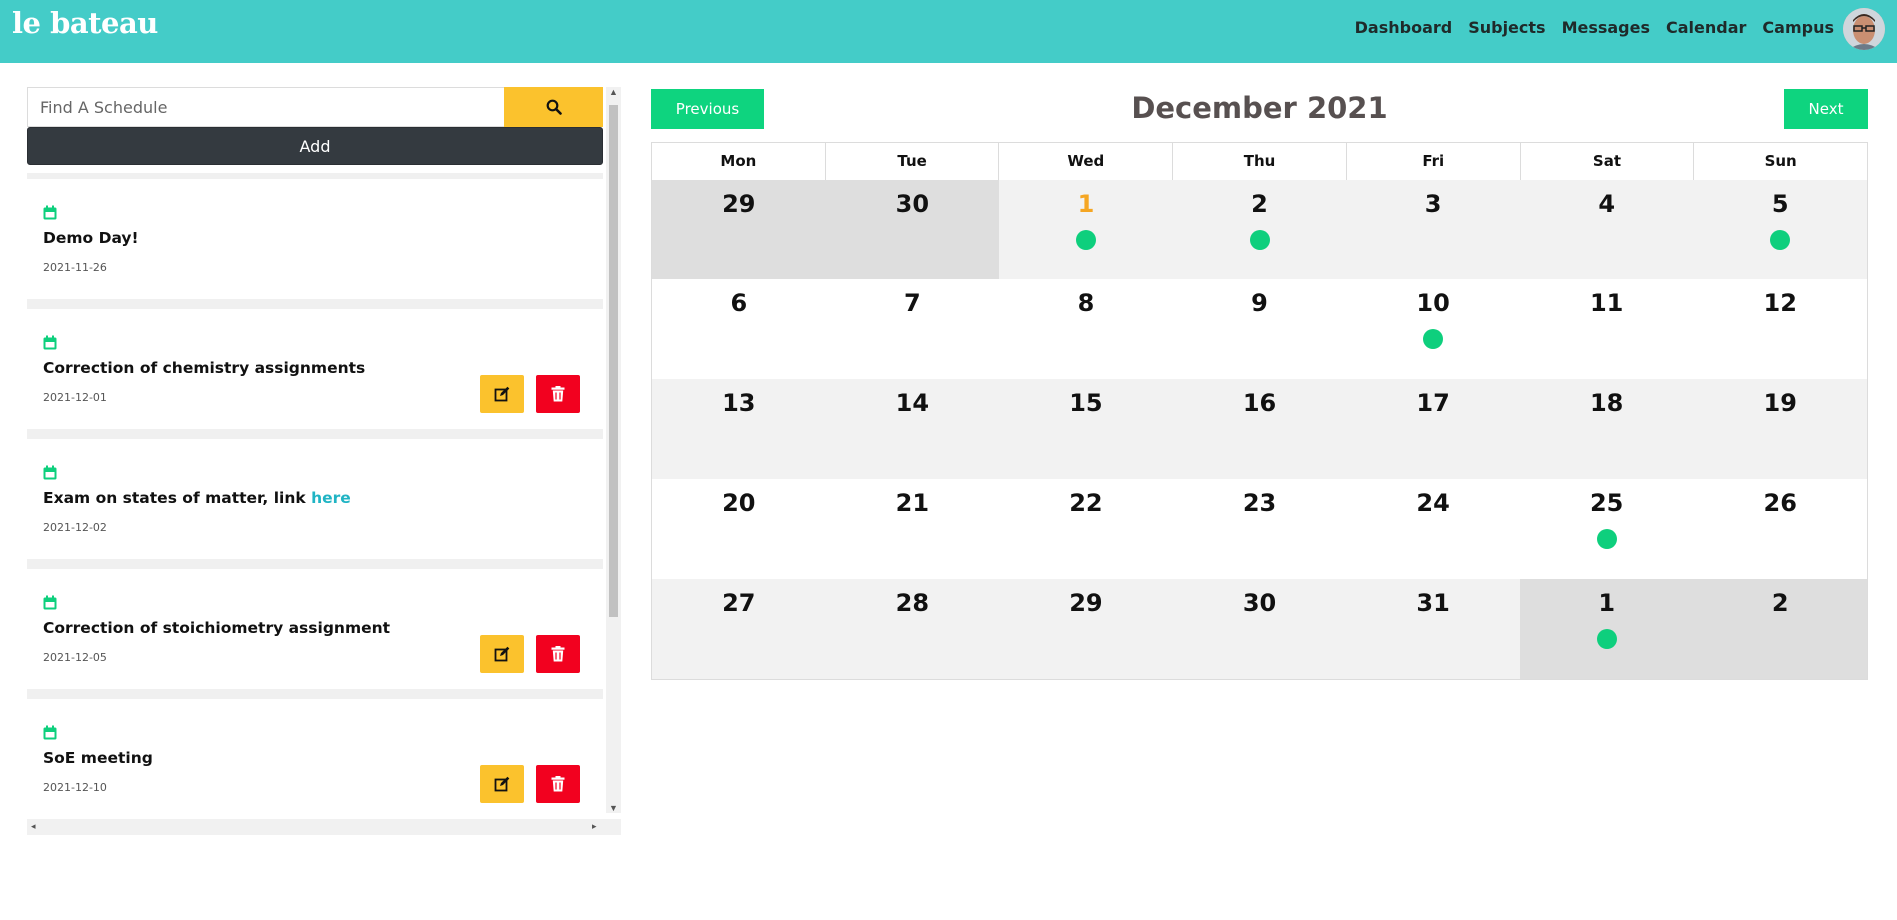 The image size is (1897, 920). What do you see at coordinates (1606, 27) in the screenshot?
I see `nav-messages: Messages` at bounding box center [1606, 27].